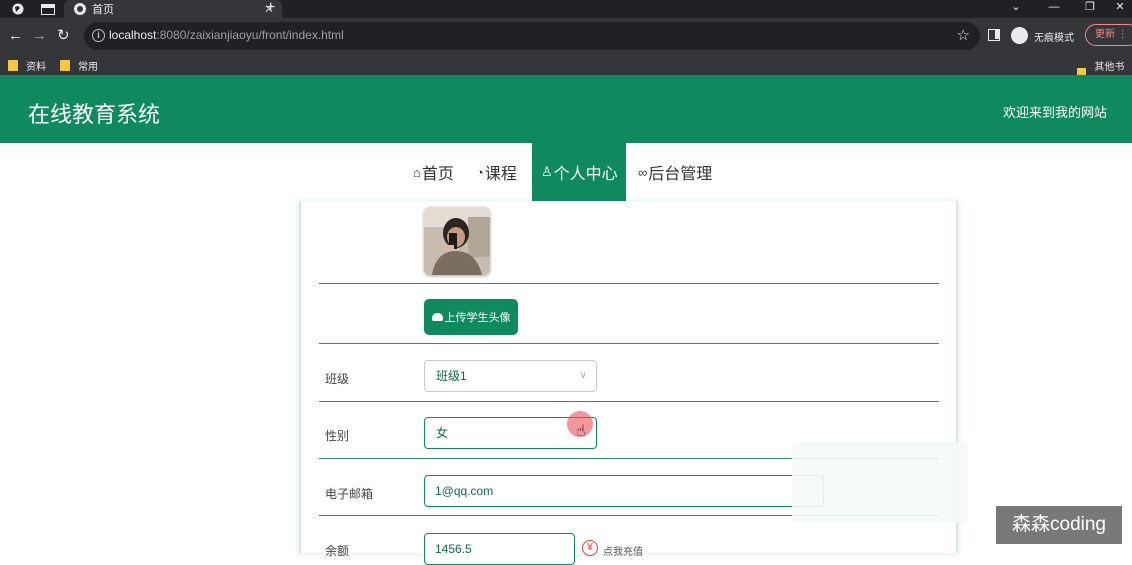  I want to click on chevron-down-icon: ∨, so click(583, 375).